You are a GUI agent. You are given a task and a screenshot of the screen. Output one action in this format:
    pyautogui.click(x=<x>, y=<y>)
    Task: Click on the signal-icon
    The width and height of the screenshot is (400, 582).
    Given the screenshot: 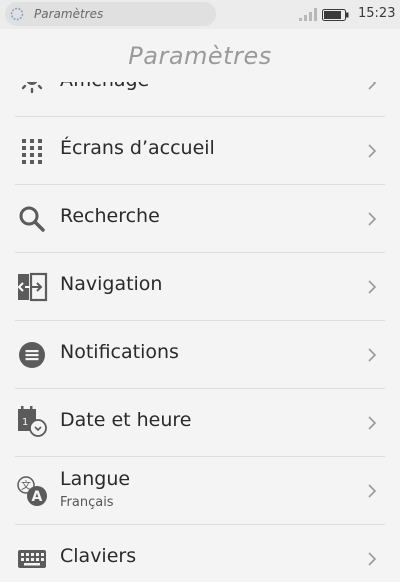 What is the action you would take?
    pyautogui.click(x=308, y=14)
    